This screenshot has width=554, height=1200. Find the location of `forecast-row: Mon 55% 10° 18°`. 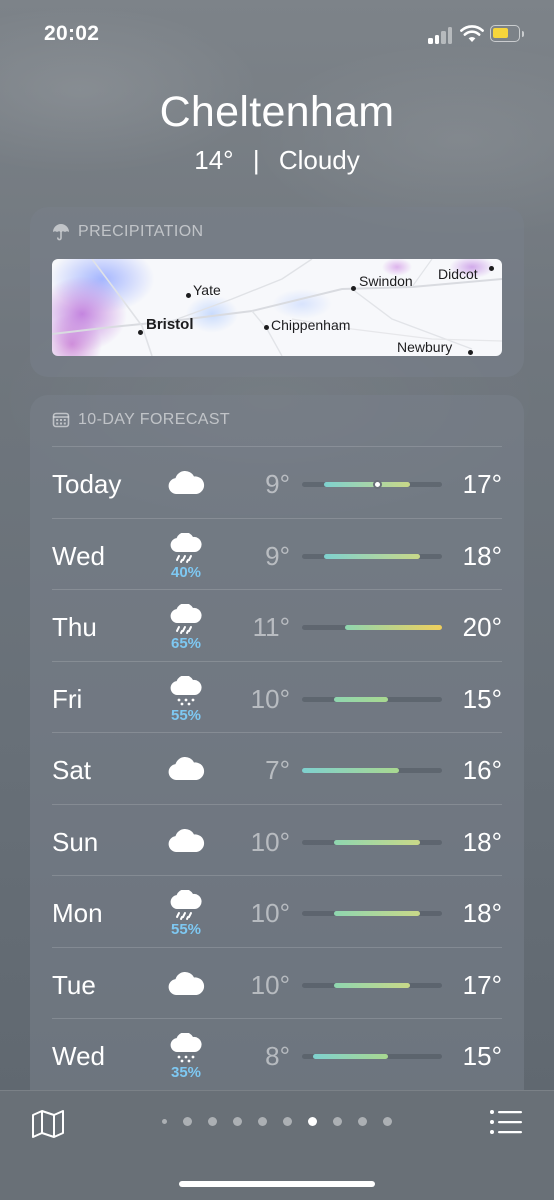

forecast-row: Mon 55% 10° 18° is located at coordinates (277, 911).